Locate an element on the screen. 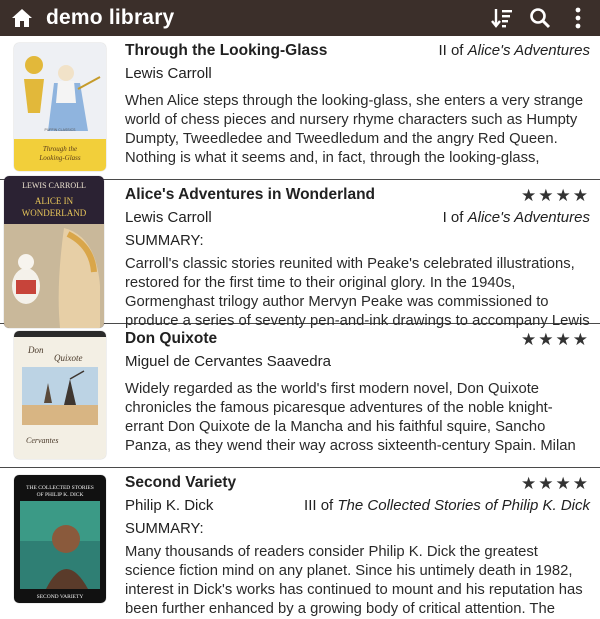 The width and height of the screenshot is (600, 619). book-author: Miguel de Cervantes Saavedra is located at coordinates (228, 361).